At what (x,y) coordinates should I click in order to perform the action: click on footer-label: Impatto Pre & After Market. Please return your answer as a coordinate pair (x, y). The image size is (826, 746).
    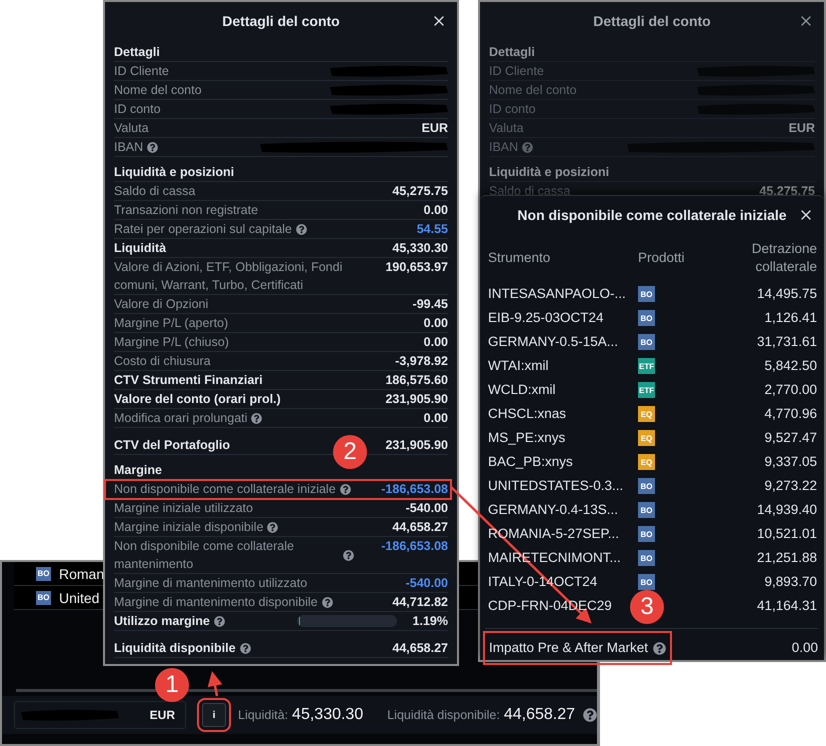
    Looking at the image, I should click on (568, 648).